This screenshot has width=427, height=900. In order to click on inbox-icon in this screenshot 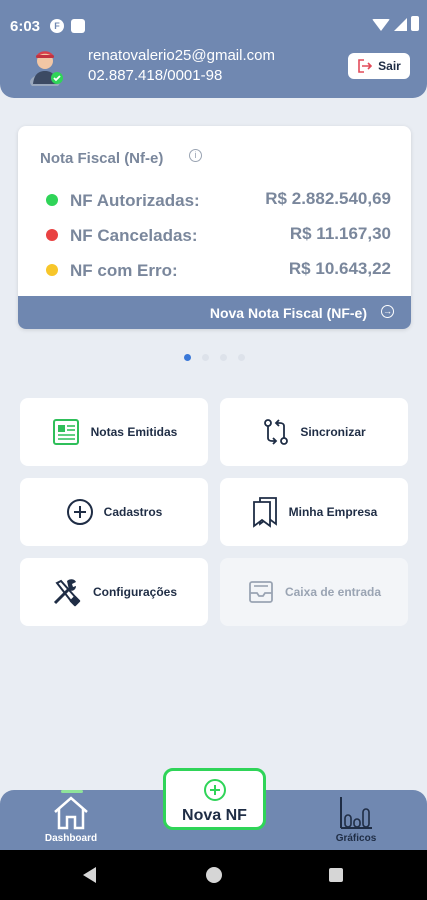, I will do `click(261, 592)`.